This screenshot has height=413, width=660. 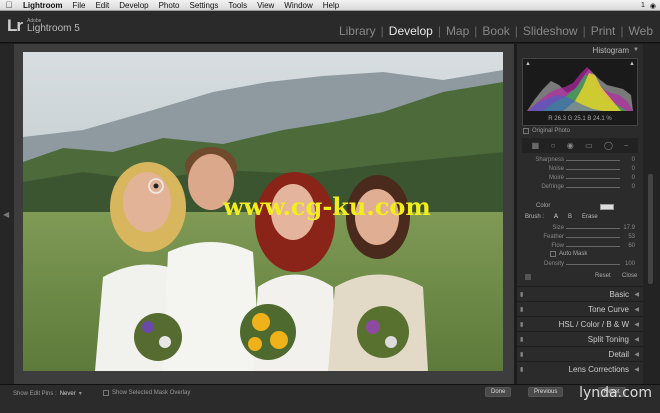 What do you see at coordinates (237, 5) in the screenshot?
I see `menu-tools: Tools` at bounding box center [237, 5].